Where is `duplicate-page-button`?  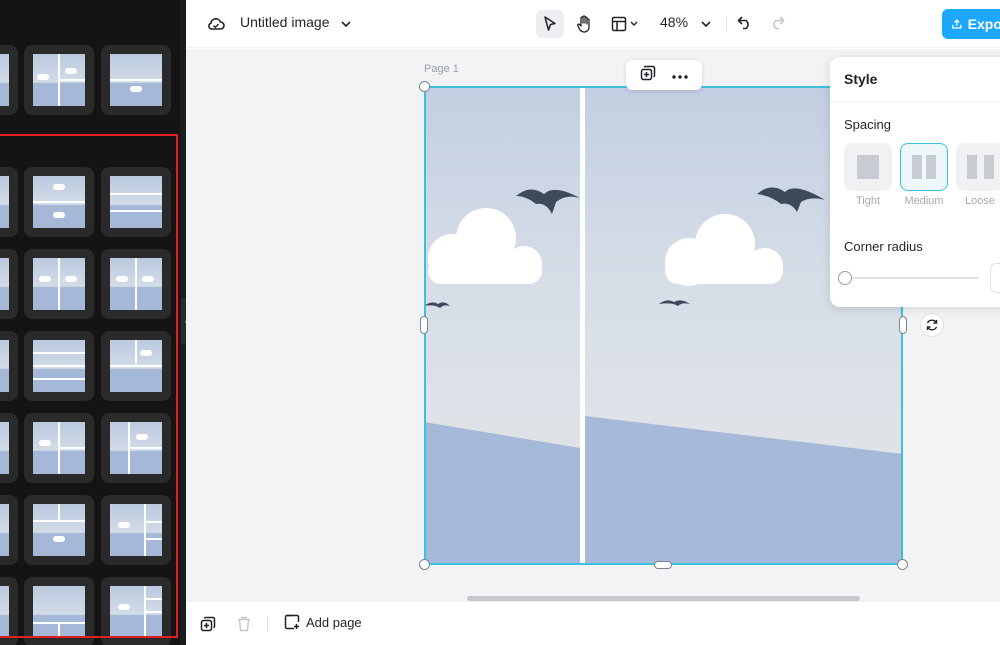 duplicate-page-button is located at coordinates (208, 626).